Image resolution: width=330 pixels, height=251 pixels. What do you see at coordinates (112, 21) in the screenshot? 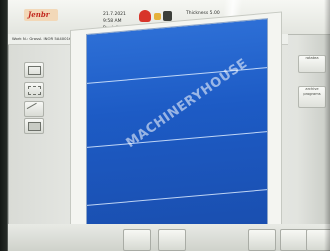
I see `time-readout: 9:58 AM` at bounding box center [112, 21].